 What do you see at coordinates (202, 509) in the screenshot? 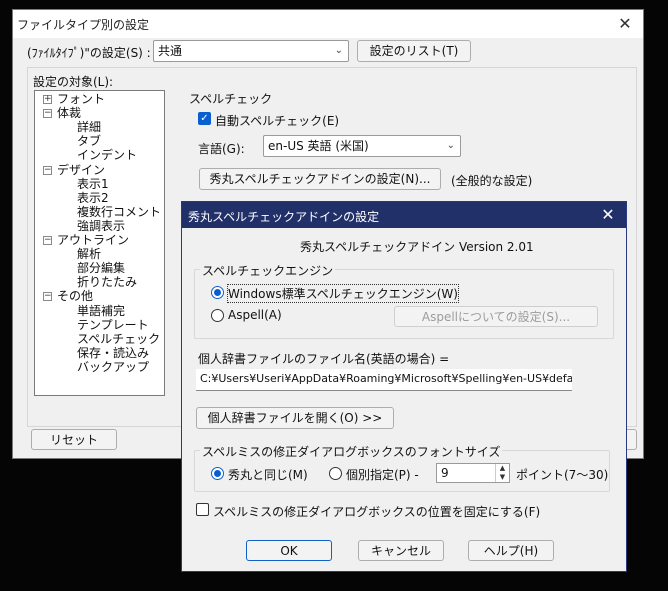
I see `fix-position-checkbox` at bounding box center [202, 509].